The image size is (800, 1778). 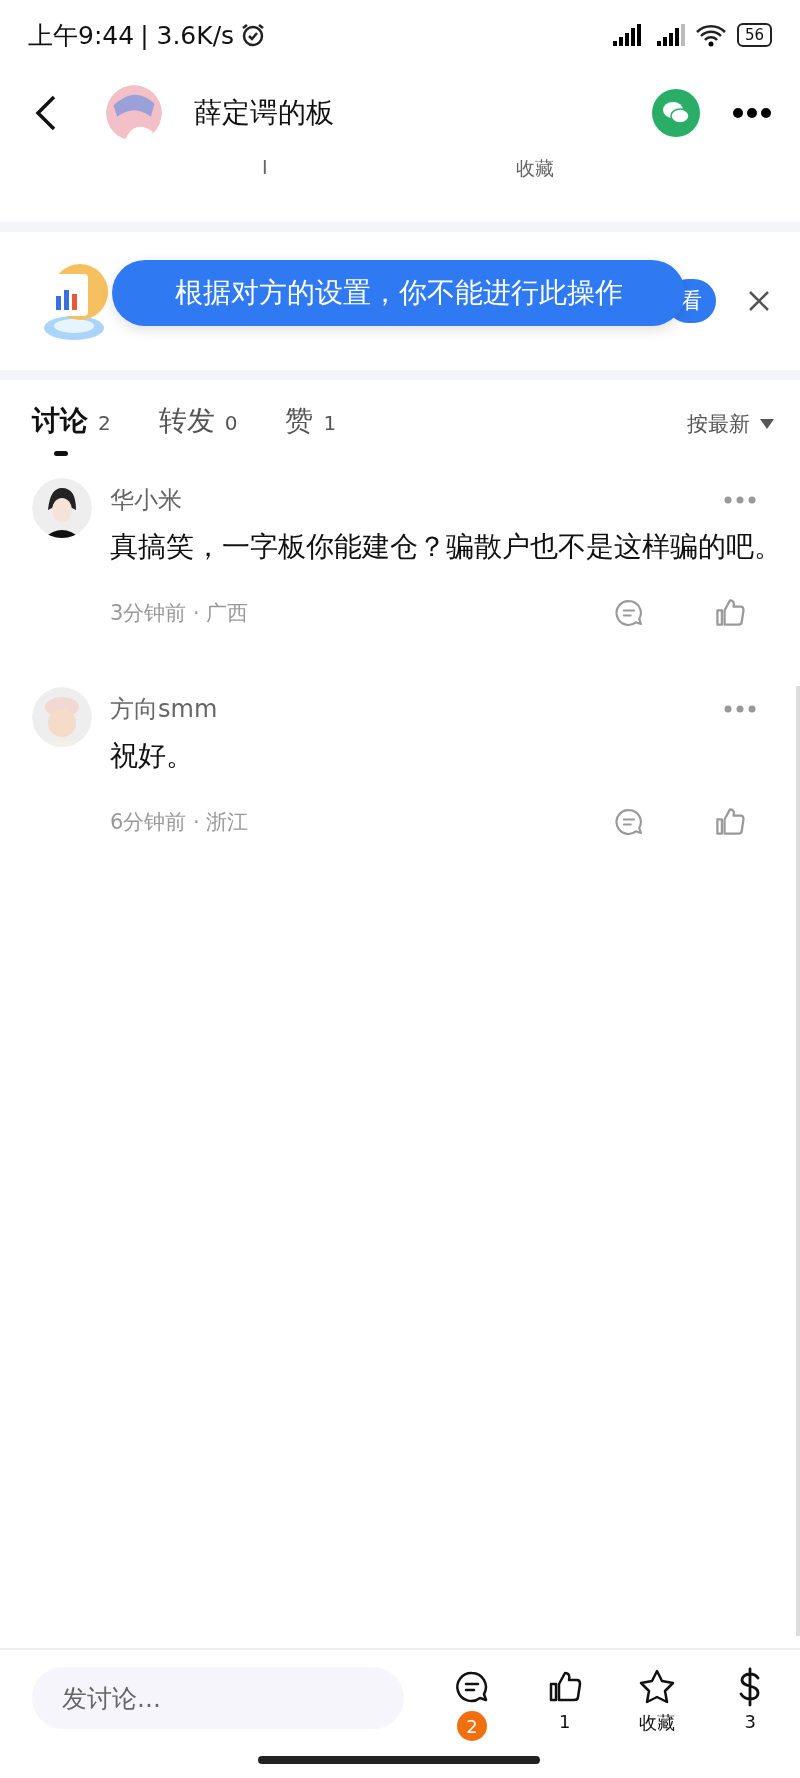 I want to click on wifi-icon, so click(x=710, y=35).